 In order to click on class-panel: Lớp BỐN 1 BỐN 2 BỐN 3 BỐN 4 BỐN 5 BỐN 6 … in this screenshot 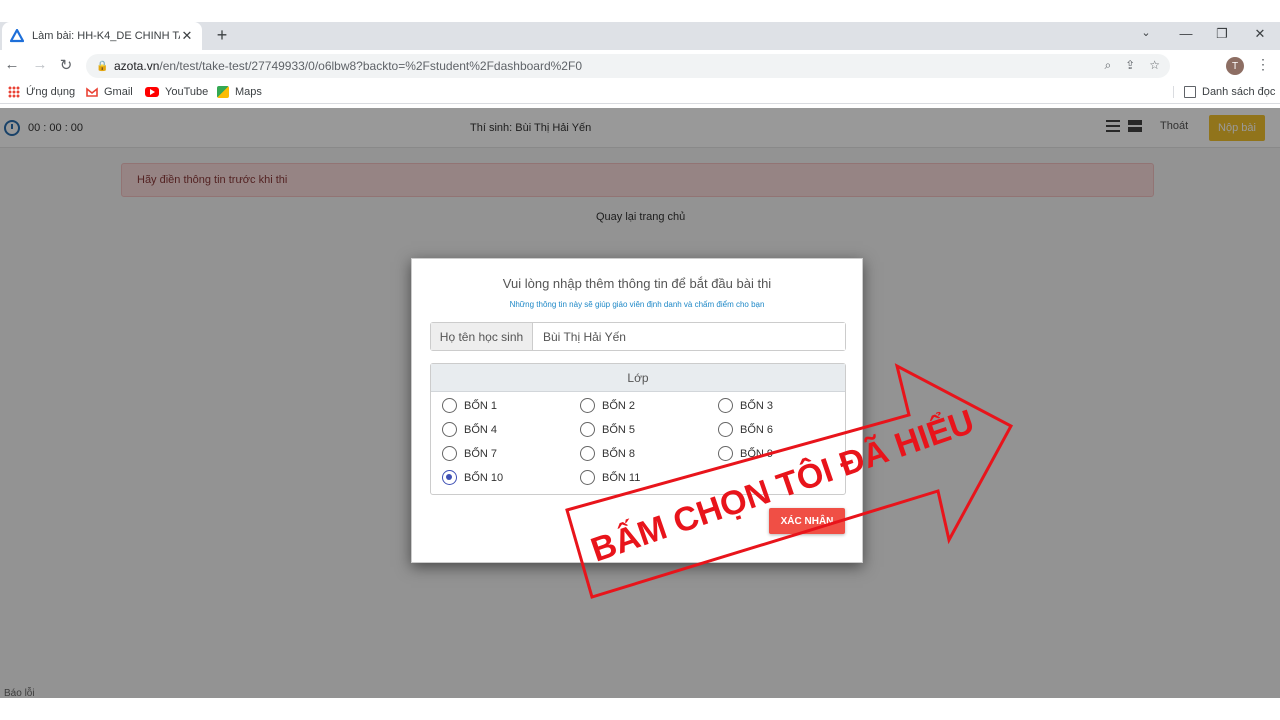, I will do `click(638, 429)`.